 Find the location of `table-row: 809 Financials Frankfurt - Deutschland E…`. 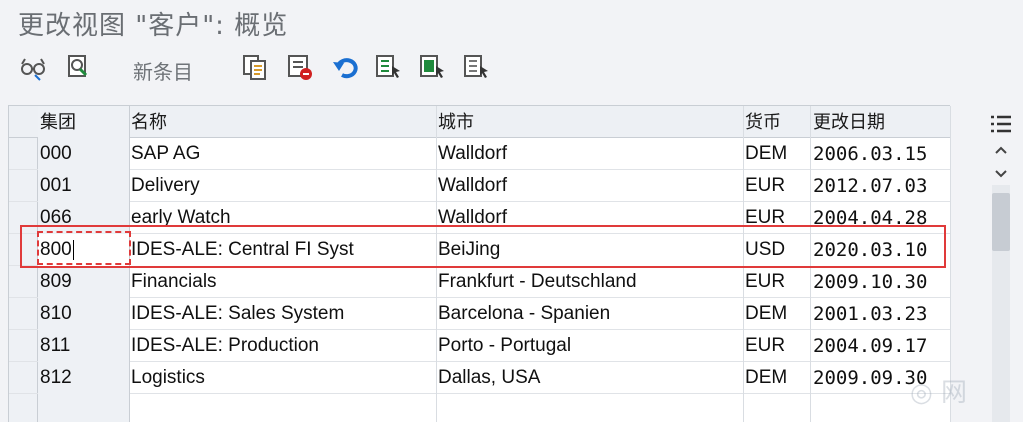

table-row: 809 Financials Frankfurt - Deutschland E… is located at coordinates (480, 282).